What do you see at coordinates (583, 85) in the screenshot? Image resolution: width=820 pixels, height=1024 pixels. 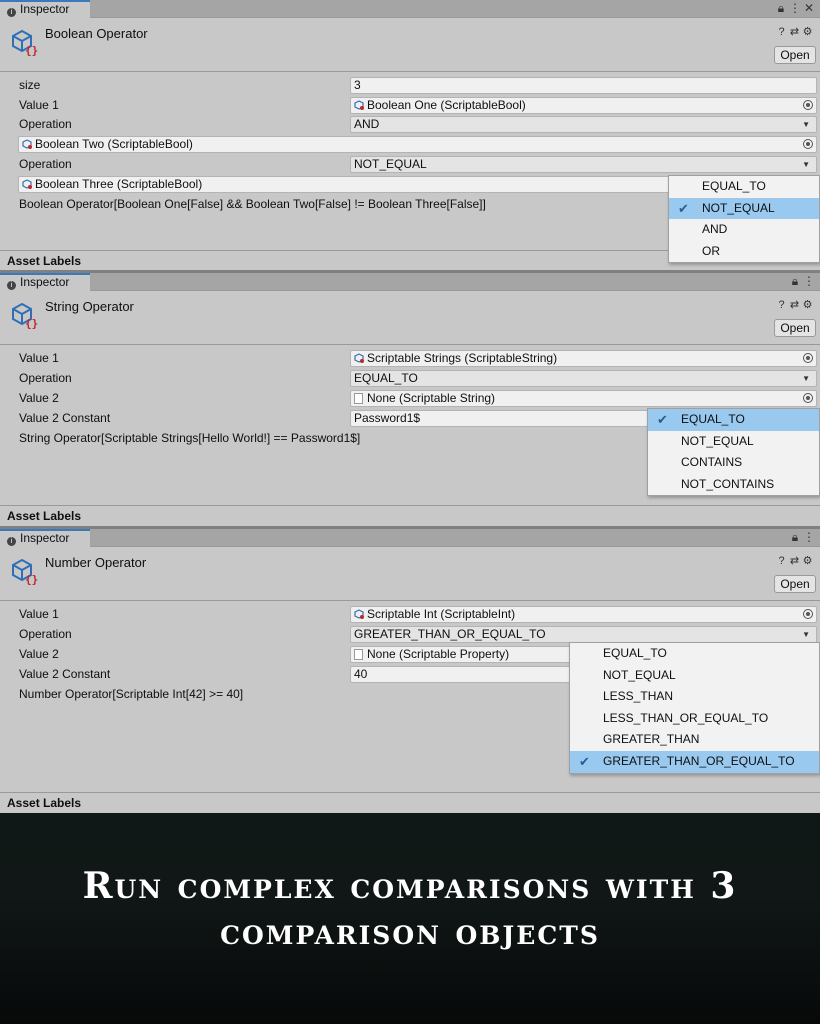 I see `size-input: 3` at bounding box center [583, 85].